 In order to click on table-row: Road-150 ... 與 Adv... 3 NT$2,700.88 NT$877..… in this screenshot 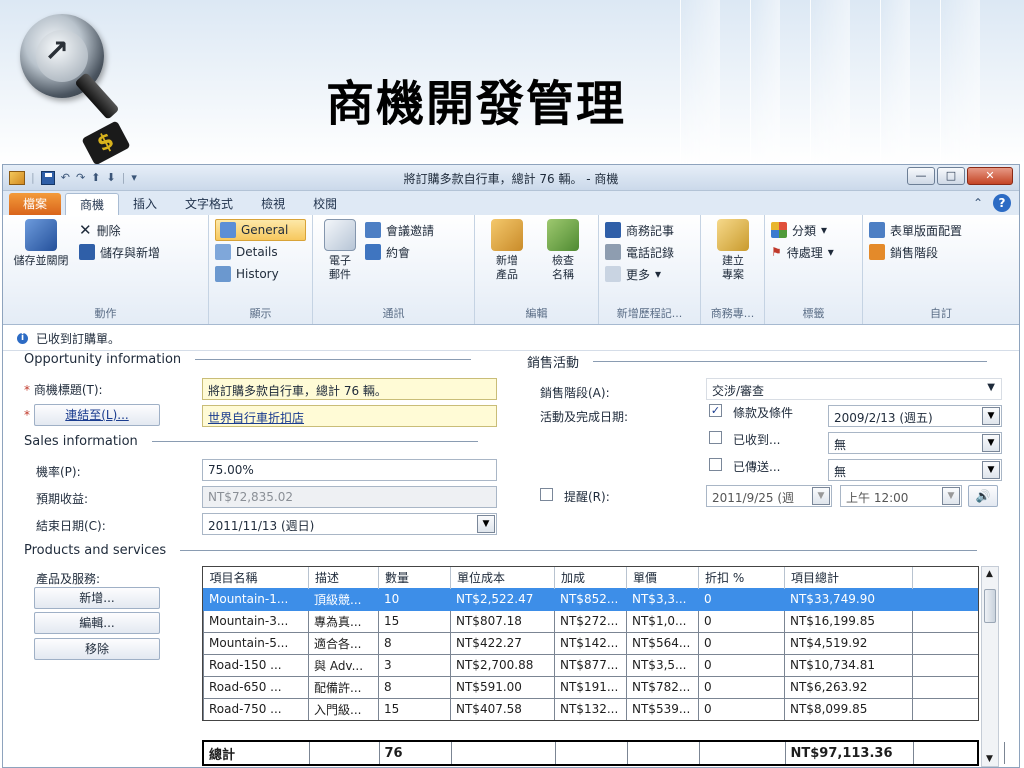, I will do `click(590, 665)`.